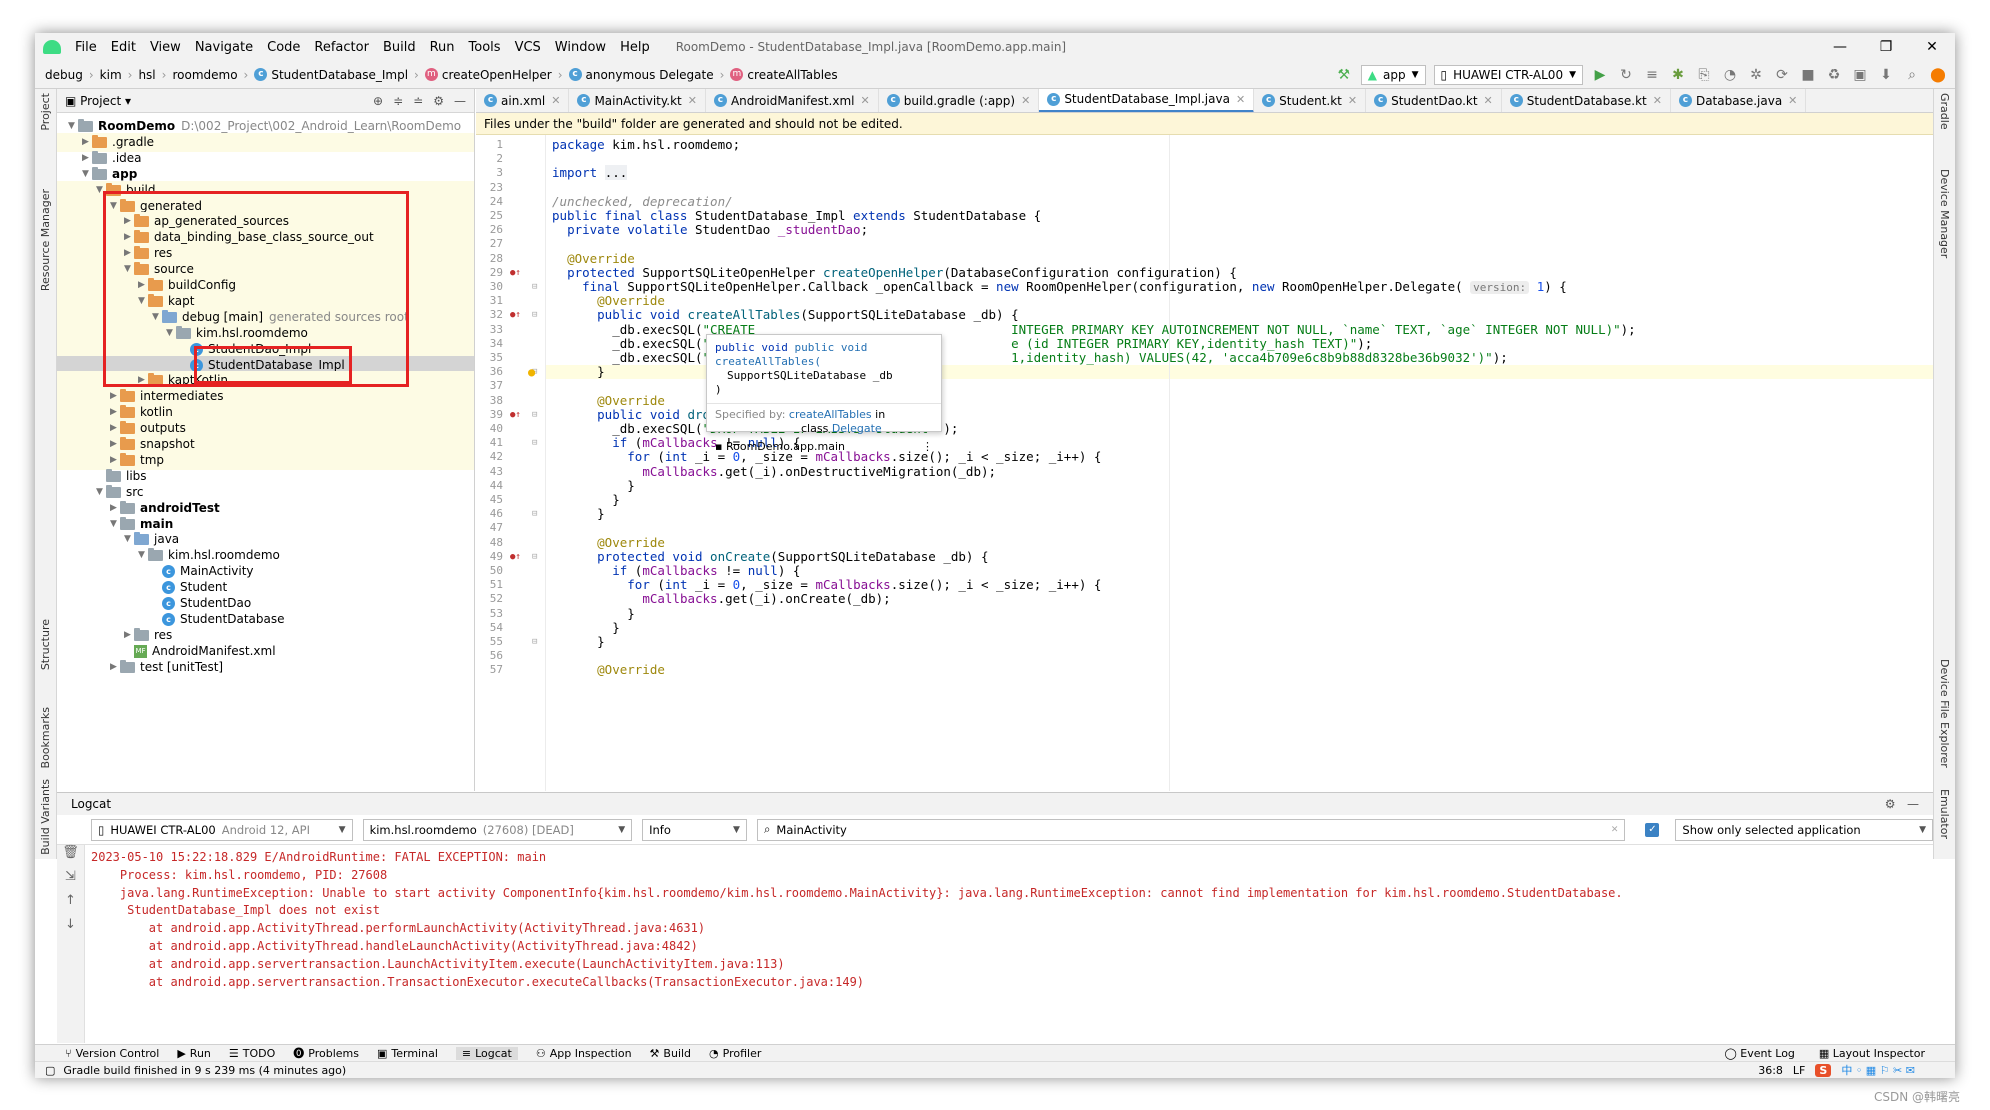  Describe the element at coordinates (485, 47) in the screenshot. I see `menu-tools: Tools` at that location.